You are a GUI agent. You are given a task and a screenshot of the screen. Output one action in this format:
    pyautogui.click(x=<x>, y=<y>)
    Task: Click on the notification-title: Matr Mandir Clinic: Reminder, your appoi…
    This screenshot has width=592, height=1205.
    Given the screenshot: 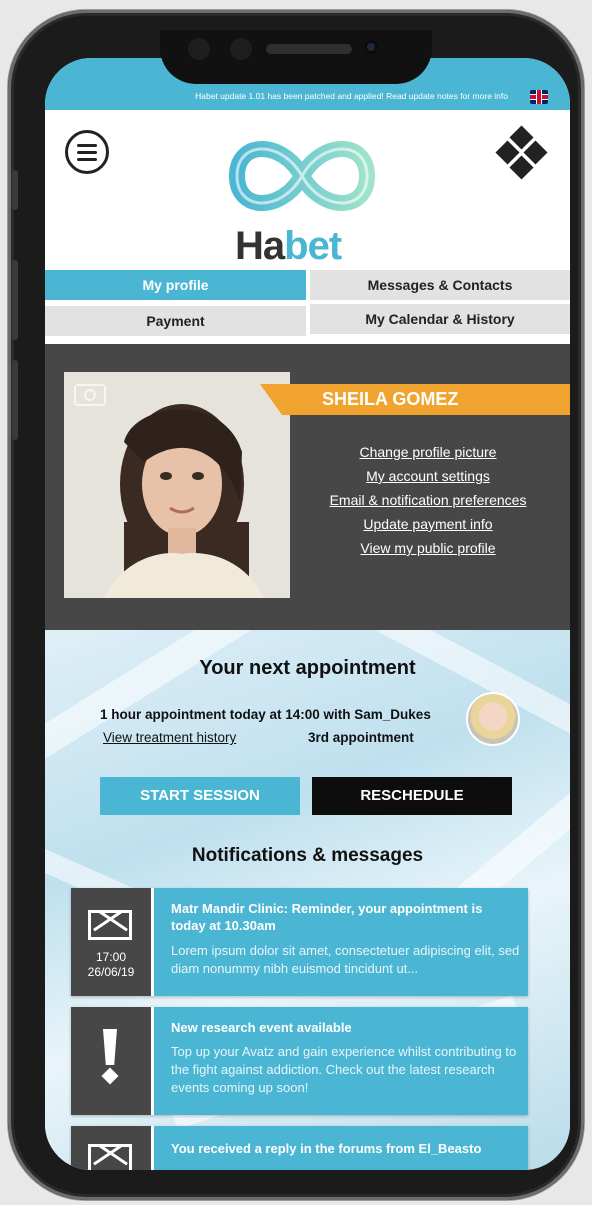 What is the action you would take?
    pyautogui.click(x=327, y=917)
    